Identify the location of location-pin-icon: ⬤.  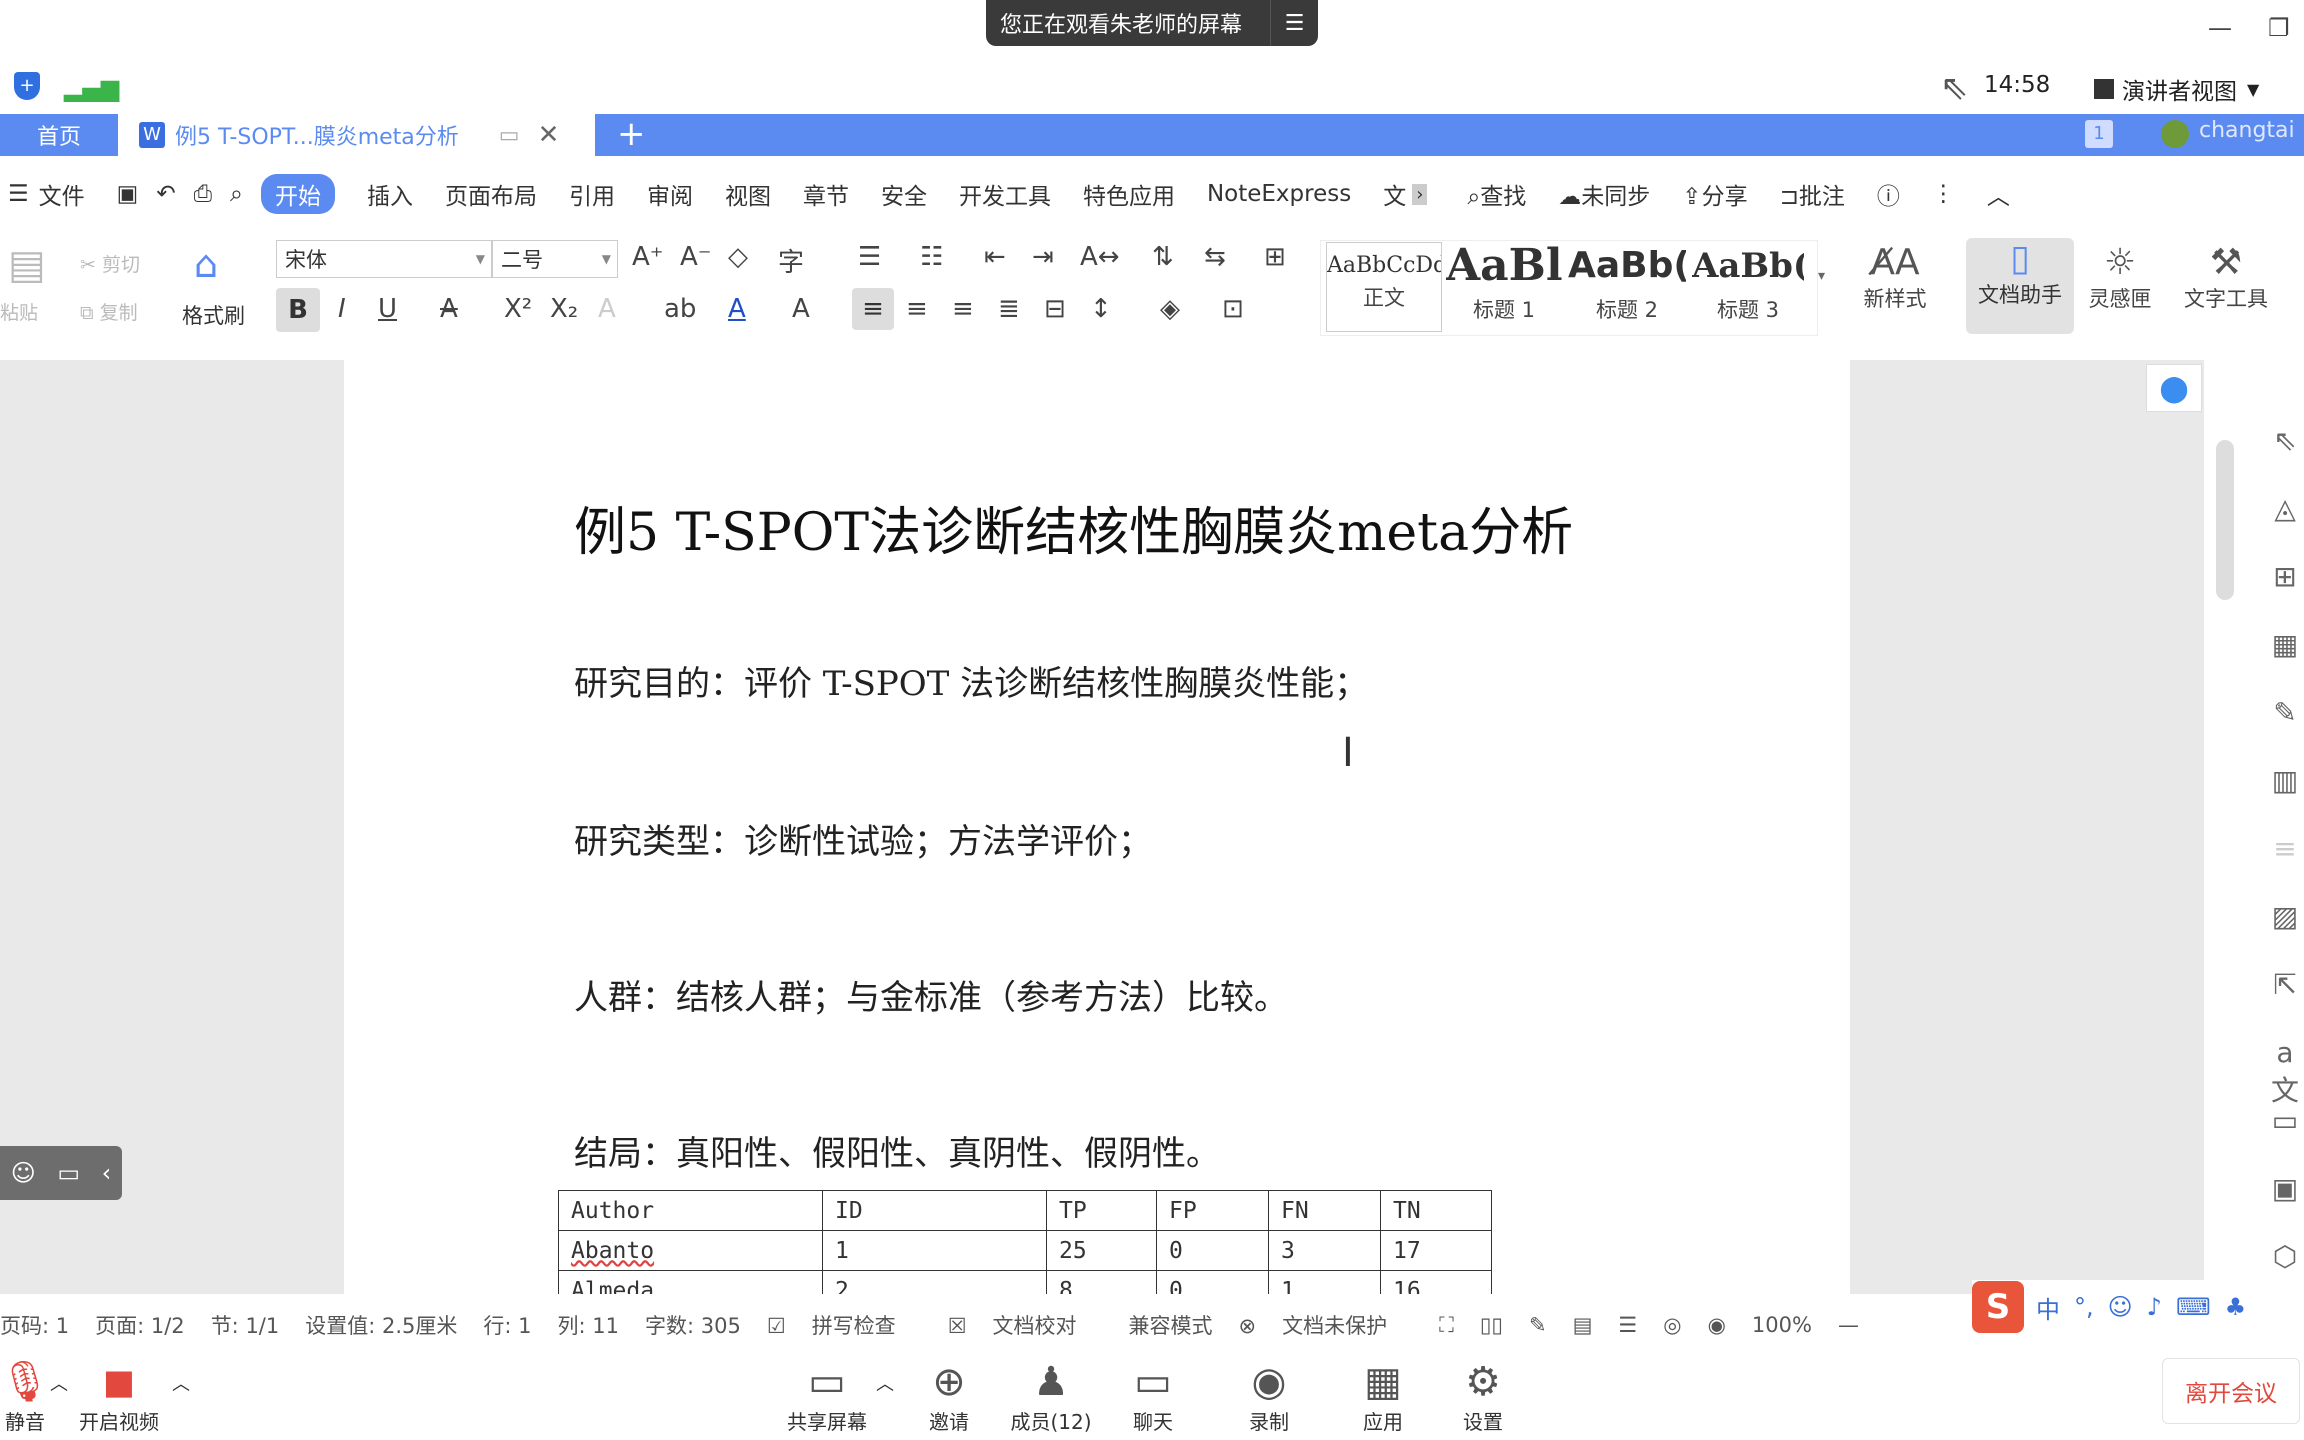
(2174, 388).